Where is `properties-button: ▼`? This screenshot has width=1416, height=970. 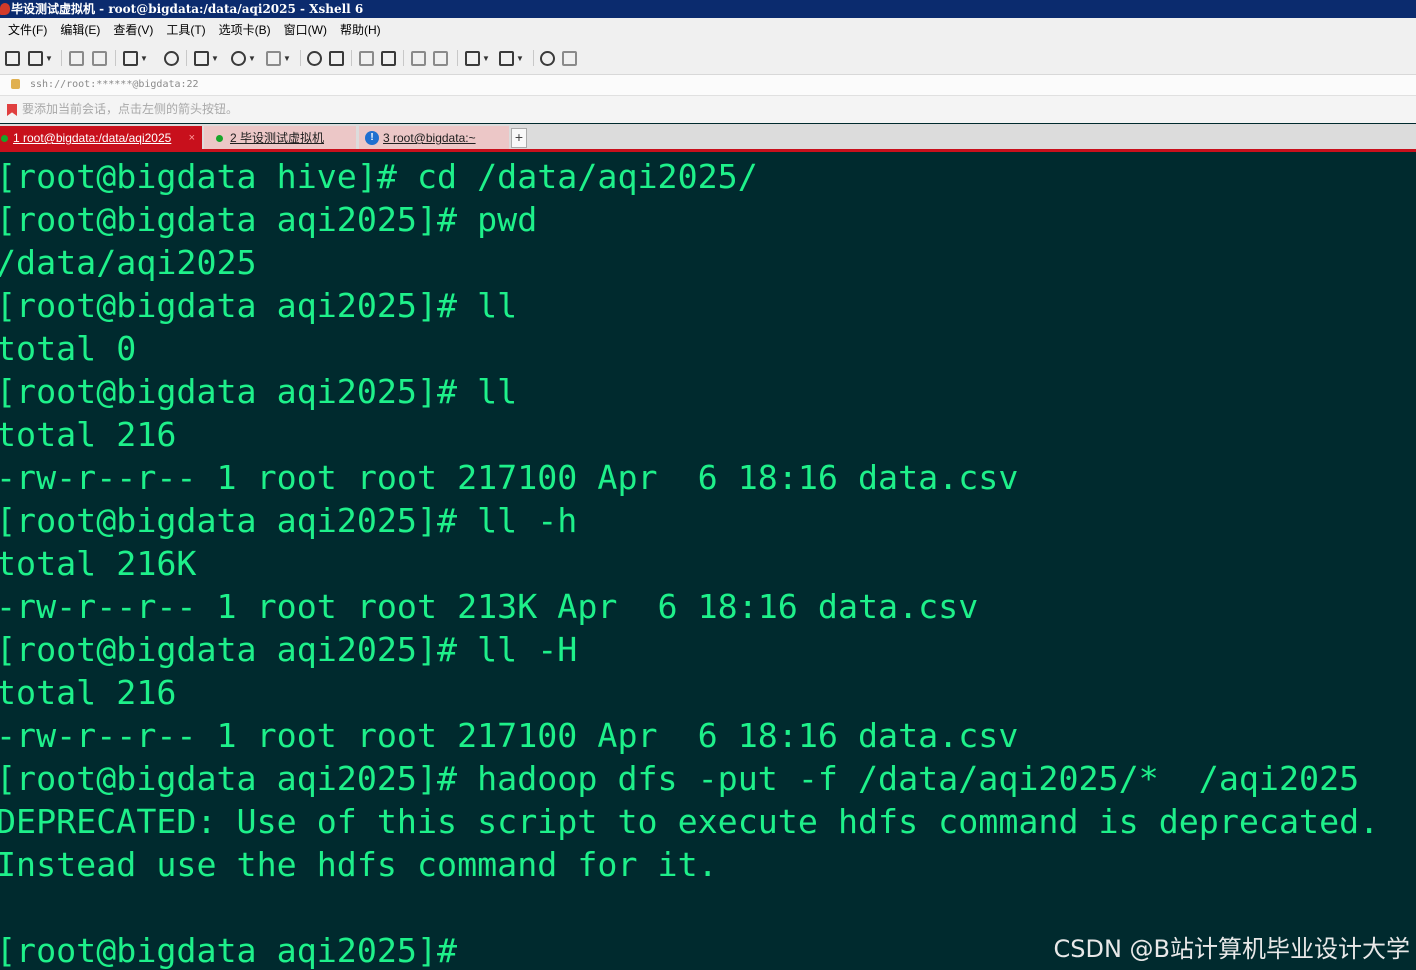
properties-button: ▼ is located at coordinates (135, 58).